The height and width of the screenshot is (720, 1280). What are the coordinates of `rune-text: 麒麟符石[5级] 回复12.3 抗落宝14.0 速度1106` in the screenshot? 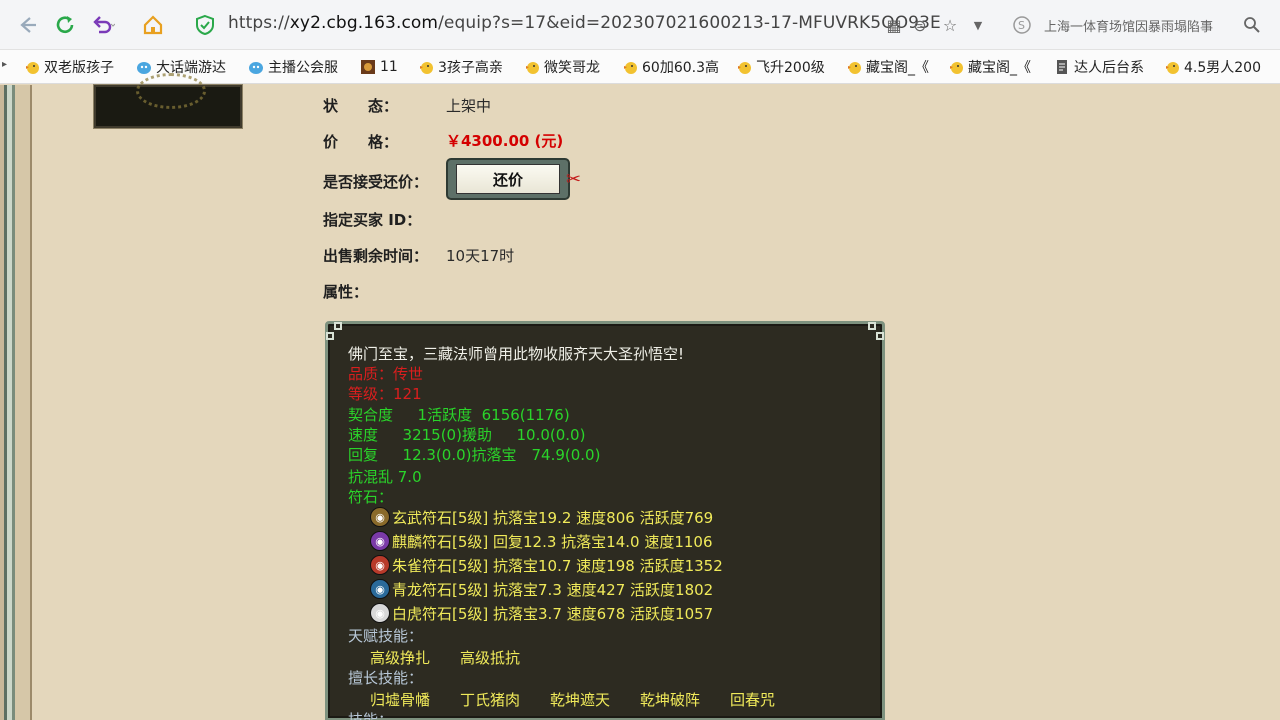 It's located at (552, 541).